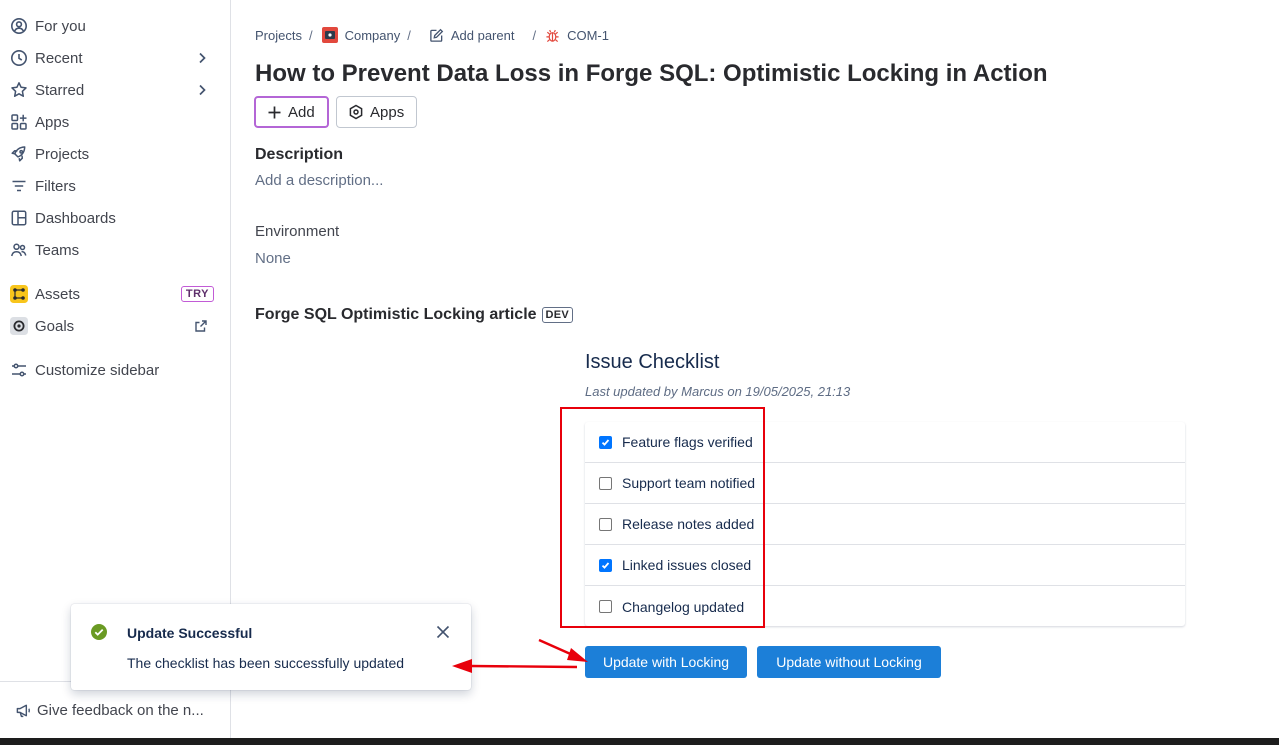 The height and width of the screenshot is (745, 1279). I want to click on sidebar-item-teams: Teams, so click(115, 250).